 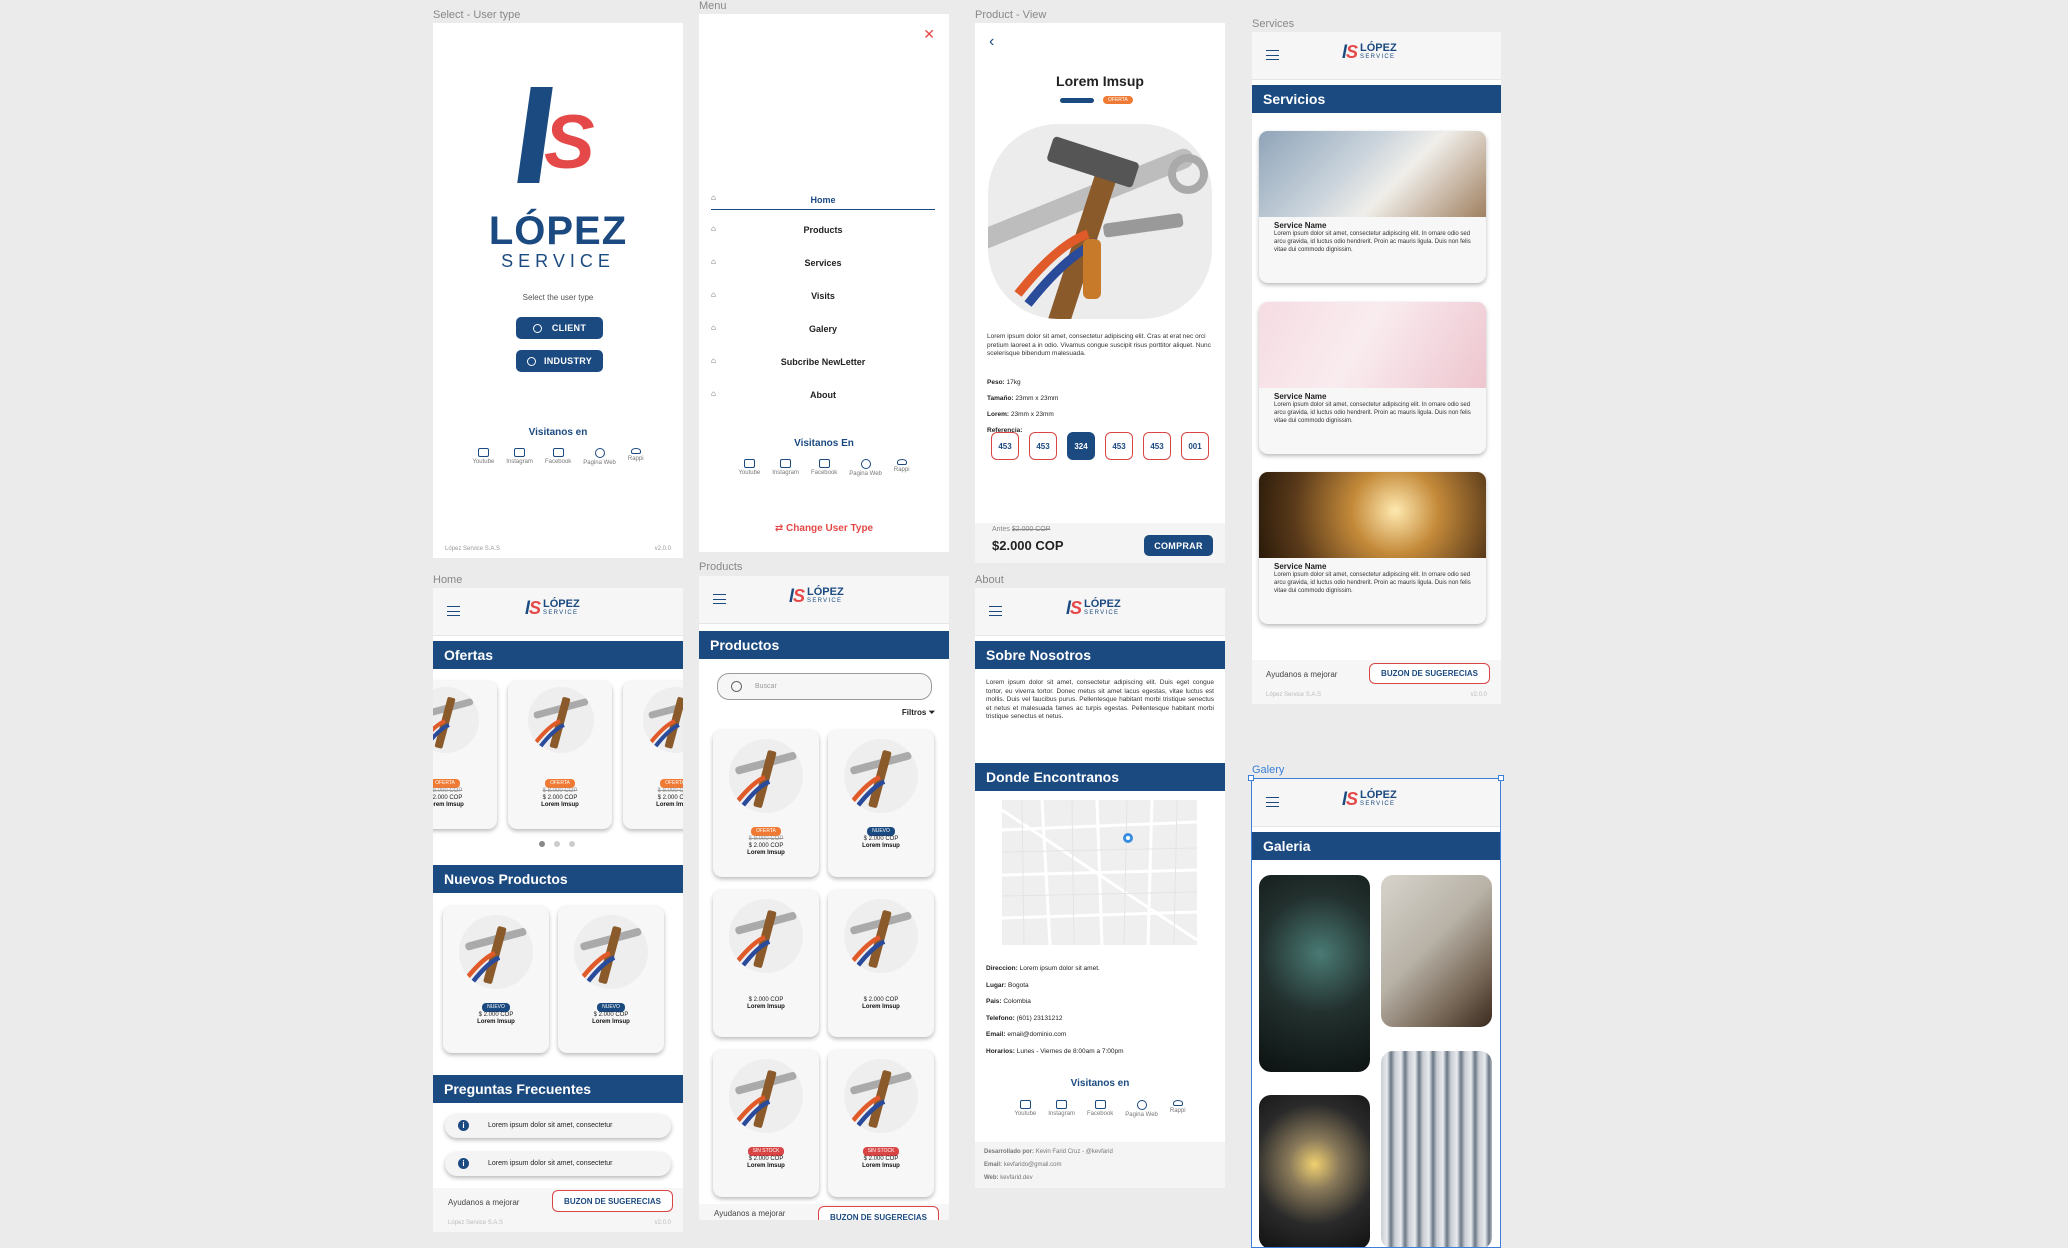 What do you see at coordinates (1008, 1178) in the screenshot?
I see `dev-row: Web: kevfarid.dev` at bounding box center [1008, 1178].